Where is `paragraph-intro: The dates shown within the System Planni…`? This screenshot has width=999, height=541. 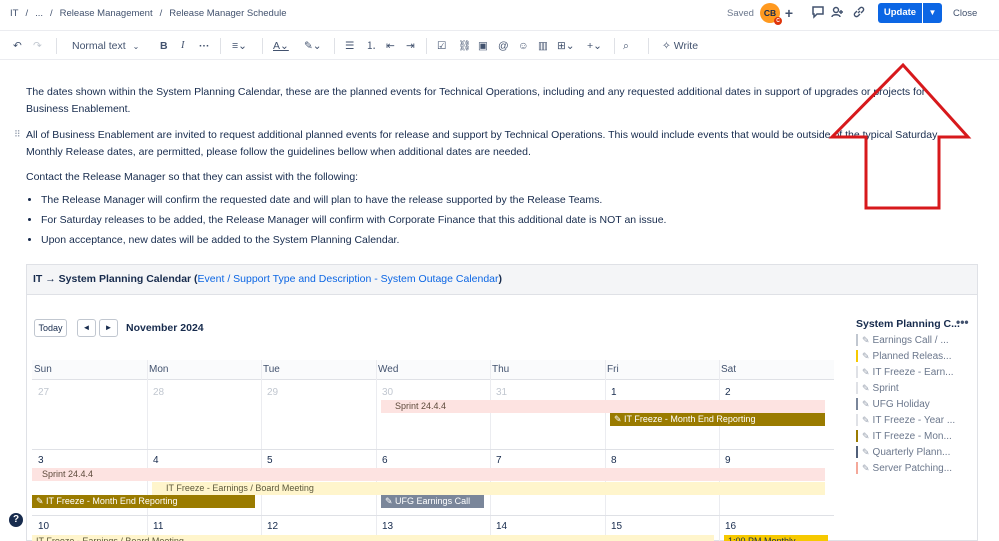
paragraph-intro: The dates shown within the System Planni… is located at coordinates (481, 101).